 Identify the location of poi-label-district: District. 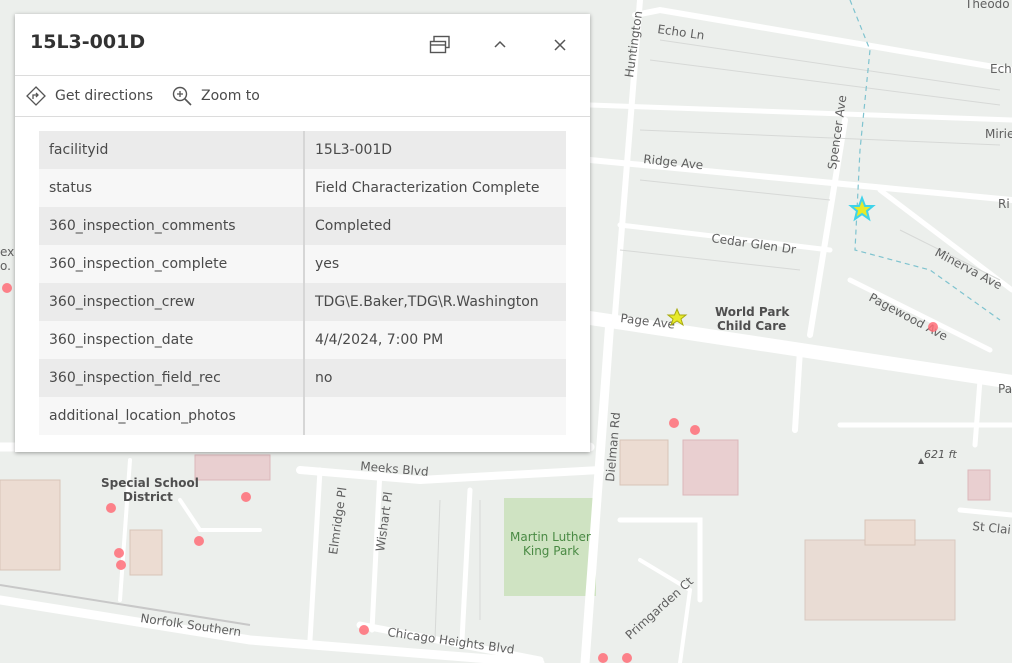
(148, 497).